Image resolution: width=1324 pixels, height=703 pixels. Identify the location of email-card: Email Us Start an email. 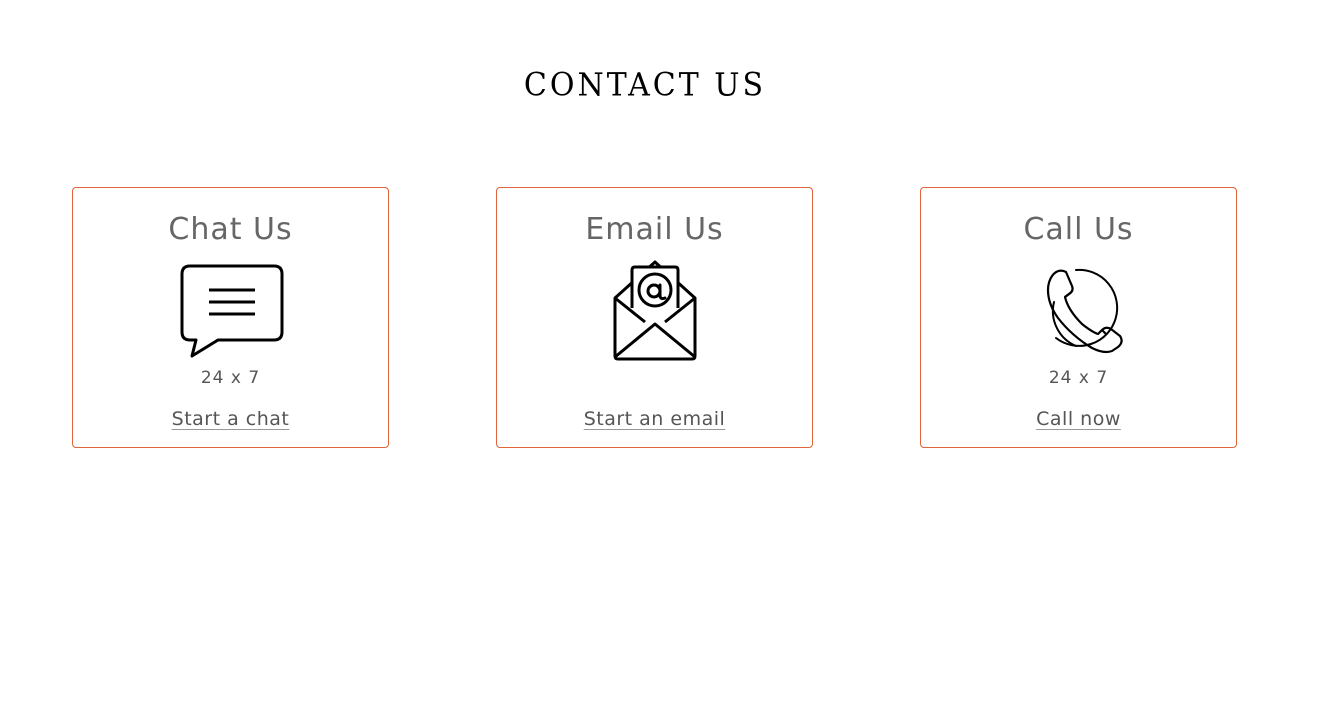
(654, 317).